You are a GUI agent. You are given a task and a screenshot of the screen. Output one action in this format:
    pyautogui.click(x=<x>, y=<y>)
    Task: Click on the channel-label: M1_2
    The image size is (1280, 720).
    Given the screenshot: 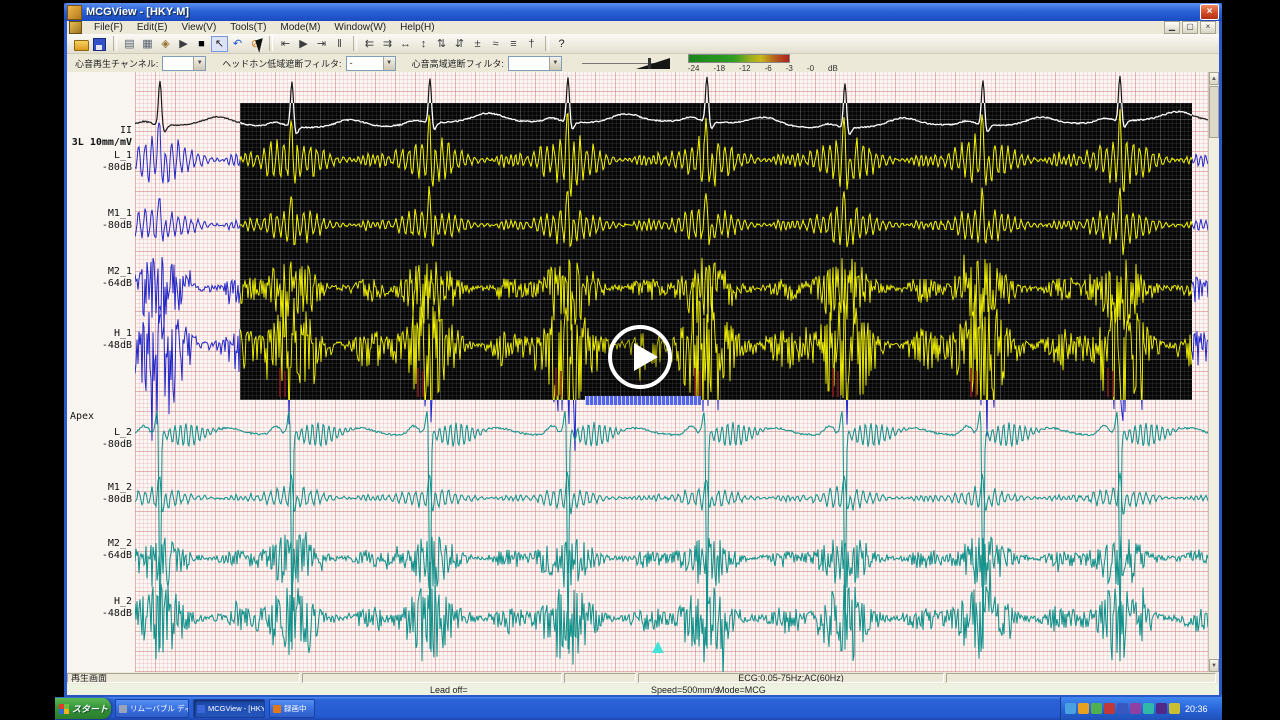 What is the action you would take?
    pyautogui.click(x=119, y=487)
    